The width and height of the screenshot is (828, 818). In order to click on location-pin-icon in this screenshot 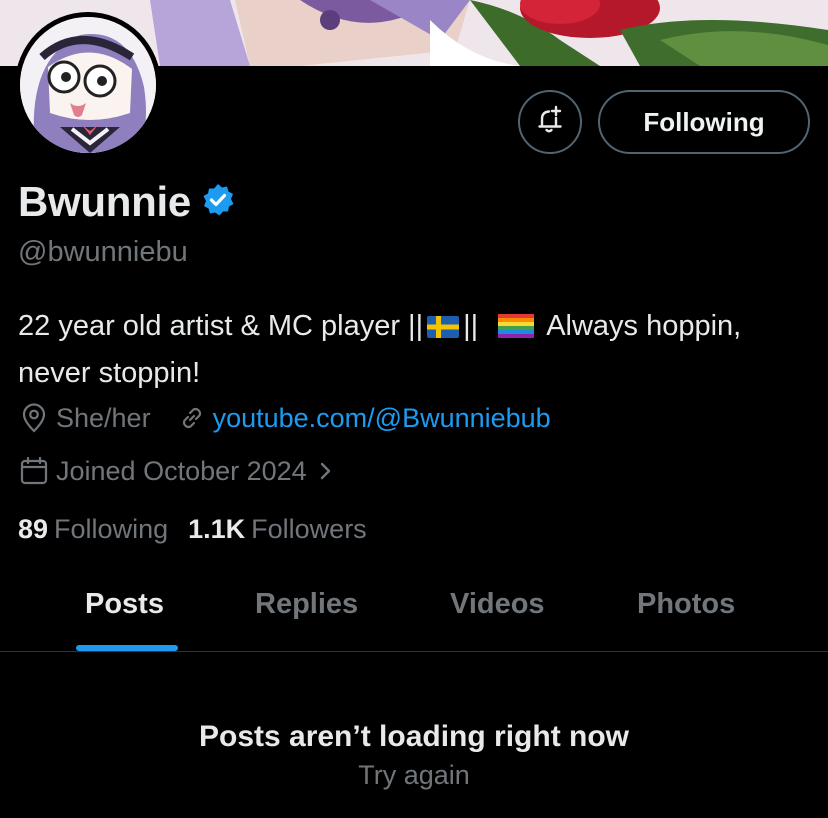, I will do `click(34, 418)`.